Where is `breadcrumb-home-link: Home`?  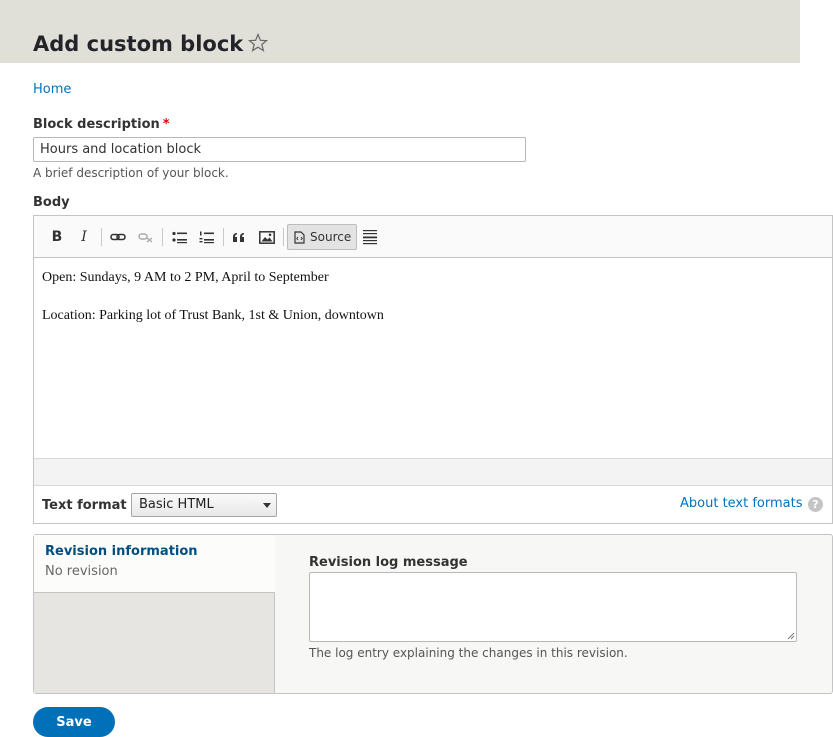 breadcrumb-home-link: Home is located at coordinates (52, 90).